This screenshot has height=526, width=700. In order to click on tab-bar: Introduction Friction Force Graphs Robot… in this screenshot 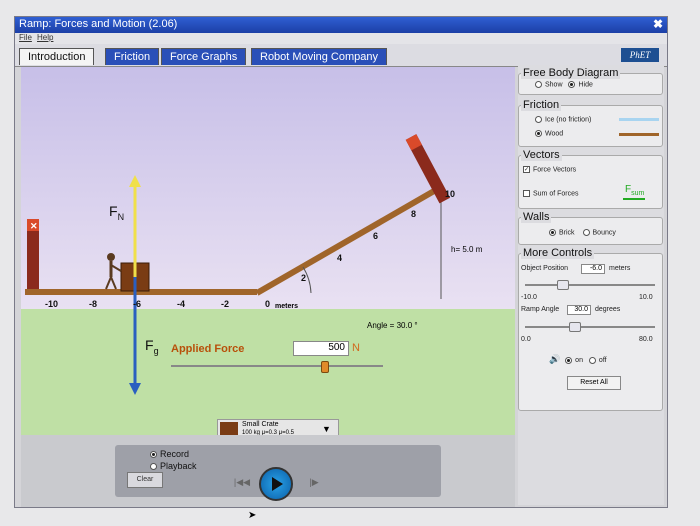, I will do `click(341, 55)`.